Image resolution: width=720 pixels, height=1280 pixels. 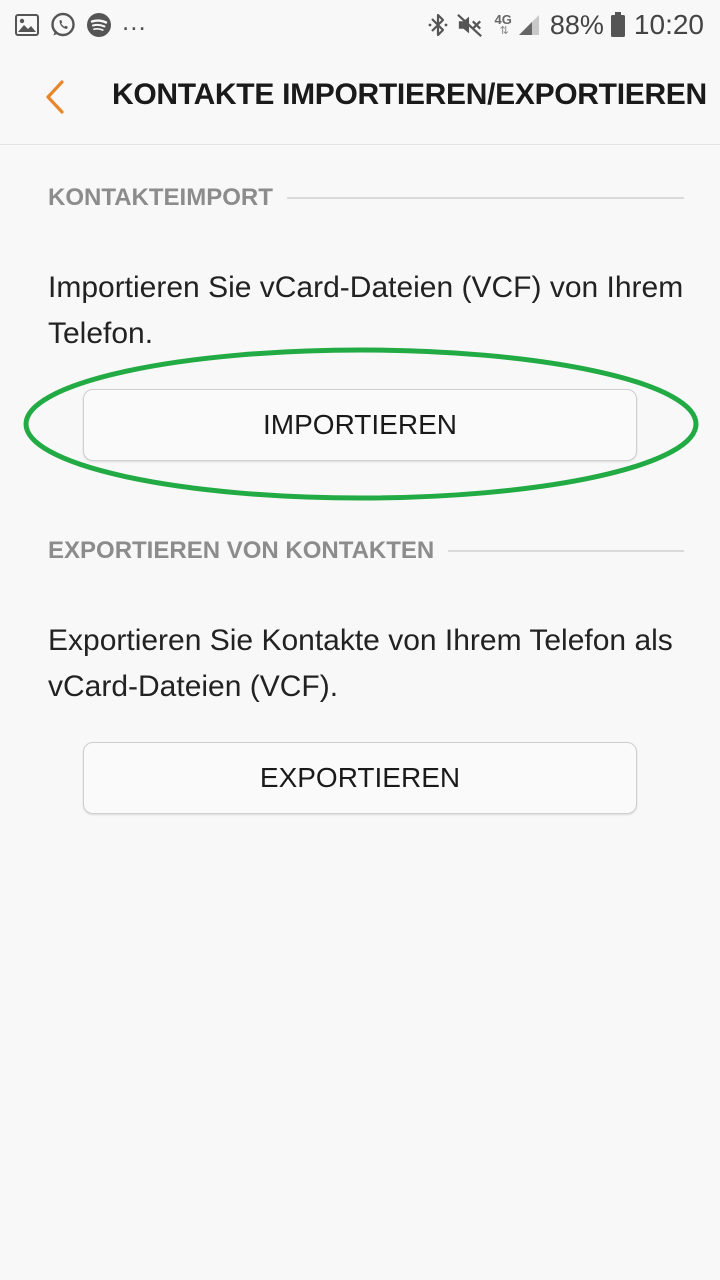 What do you see at coordinates (241, 550) in the screenshot?
I see `export-section-title: EXPORTIEREN VON KONTAKTEN` at bounding box center [241, 550].